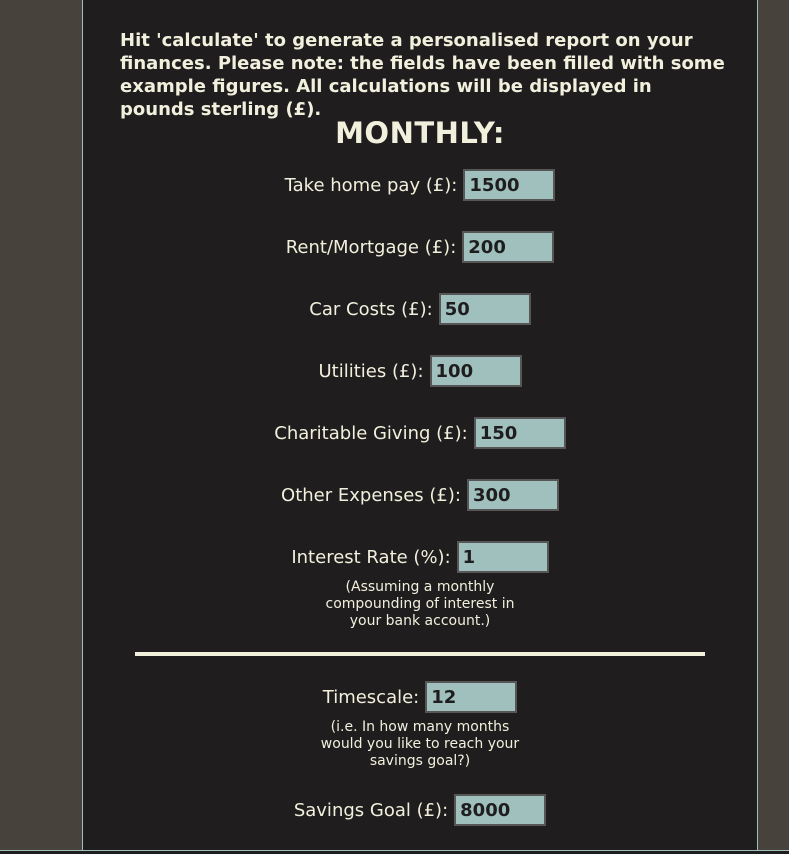 The height and width of the screenshot is (854, 789). I want to click on other-expenses-input, so click(512, 495).